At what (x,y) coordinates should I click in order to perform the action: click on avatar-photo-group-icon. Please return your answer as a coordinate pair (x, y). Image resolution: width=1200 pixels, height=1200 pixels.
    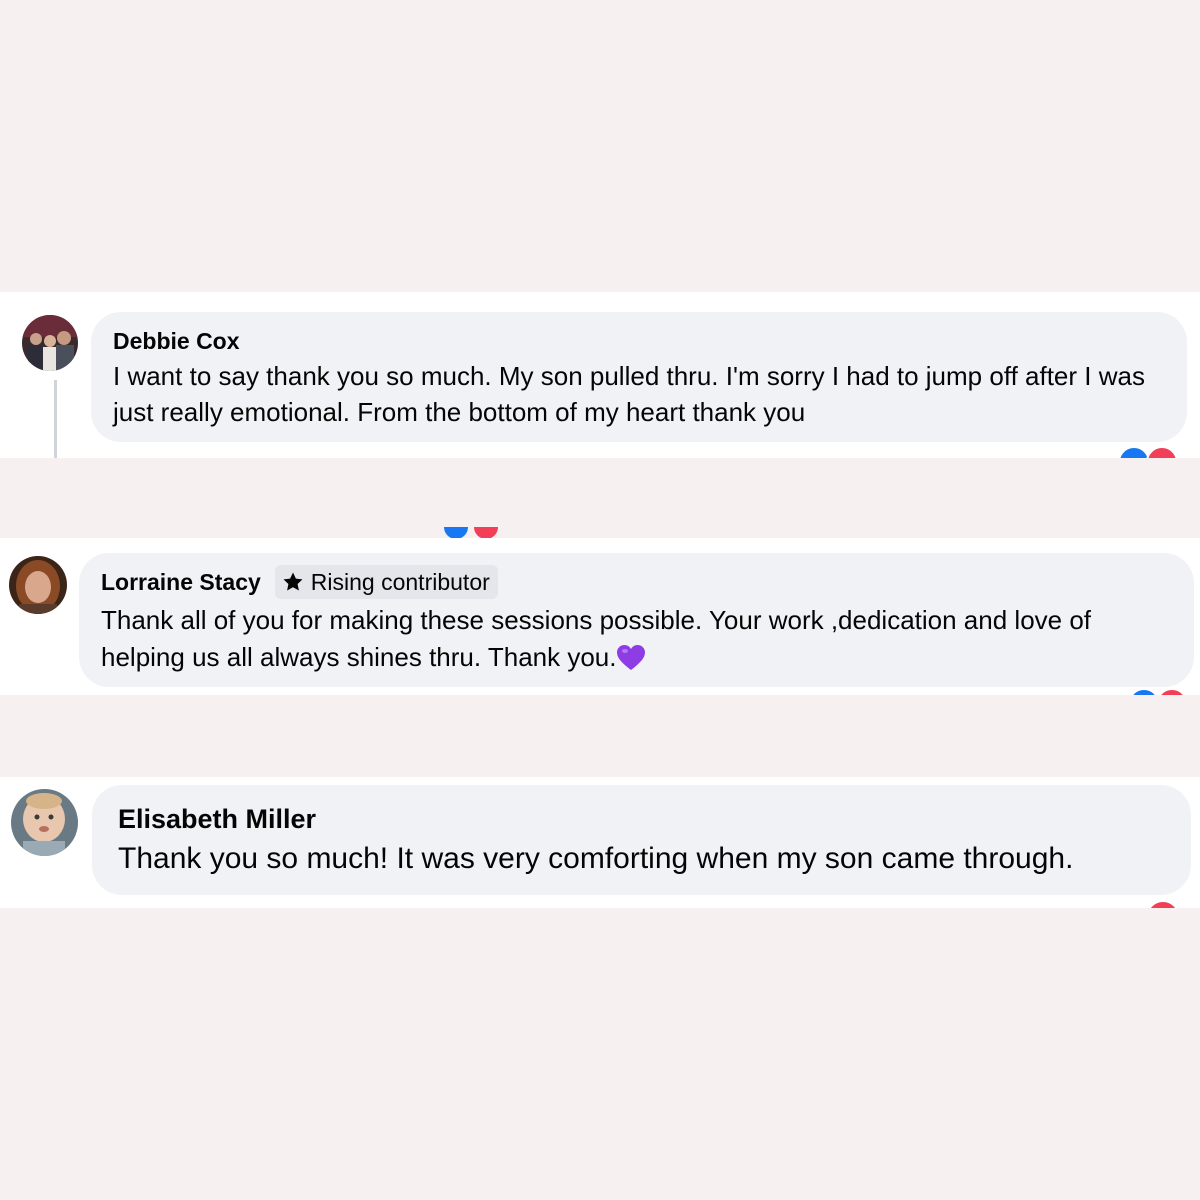
    Looking at the image, I should click on (50, 343).